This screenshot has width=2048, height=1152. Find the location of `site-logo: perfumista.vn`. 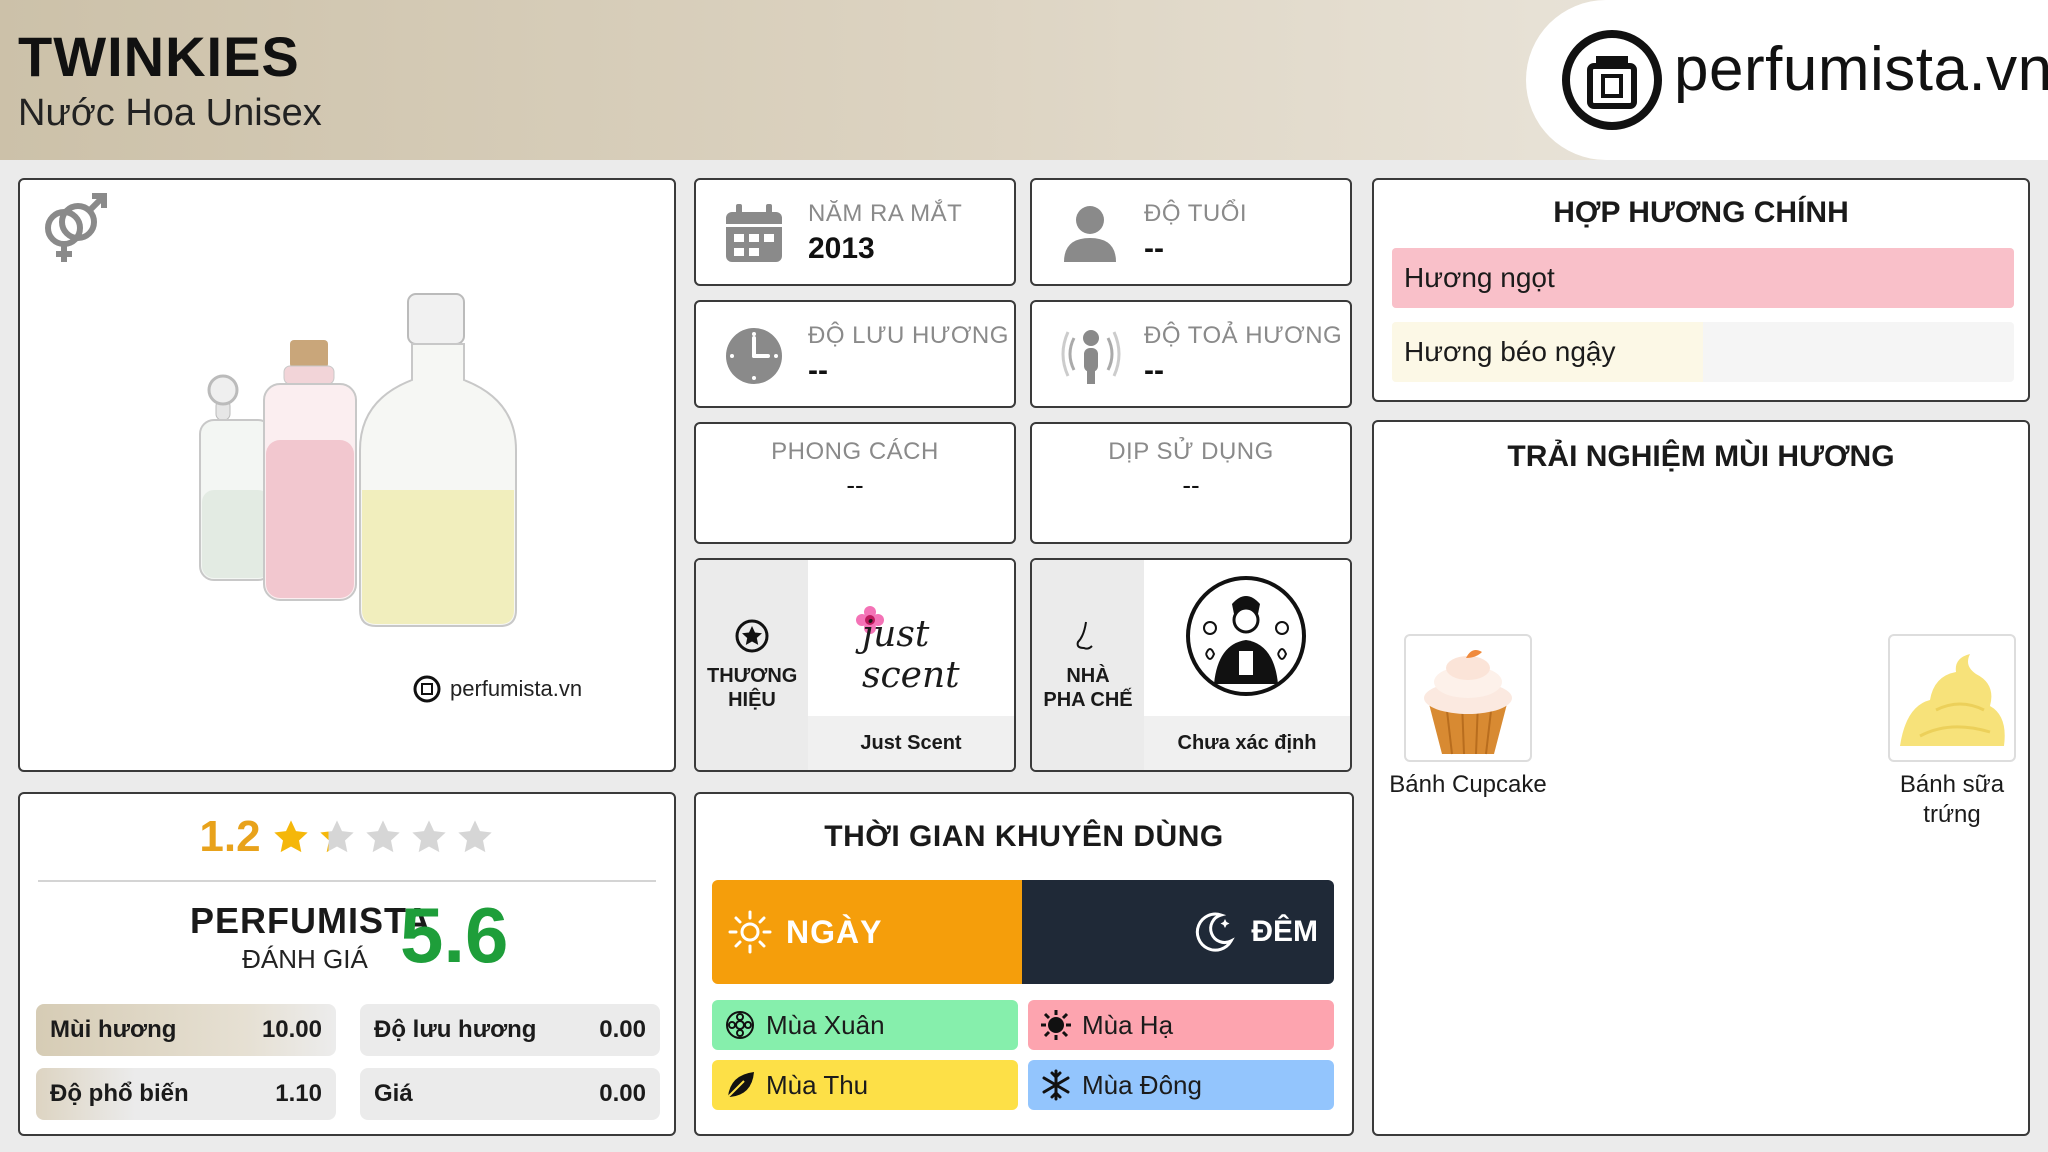

site-logo: perfumista.vn is located at coordinates (1787, 80).